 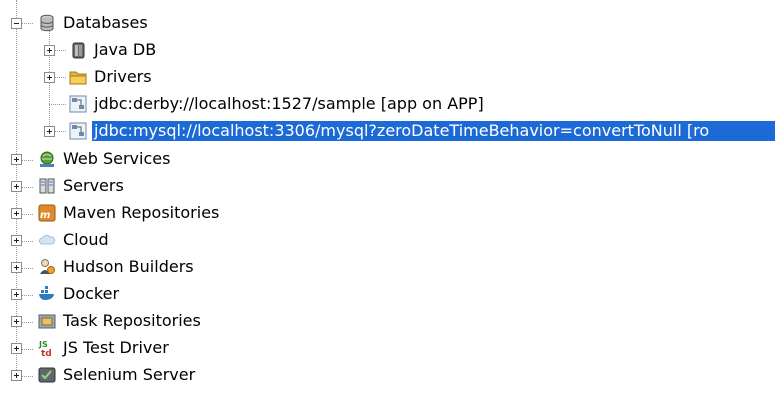 I want to click on js-test-driver-icon: JS td, so click(x=47, y=349).